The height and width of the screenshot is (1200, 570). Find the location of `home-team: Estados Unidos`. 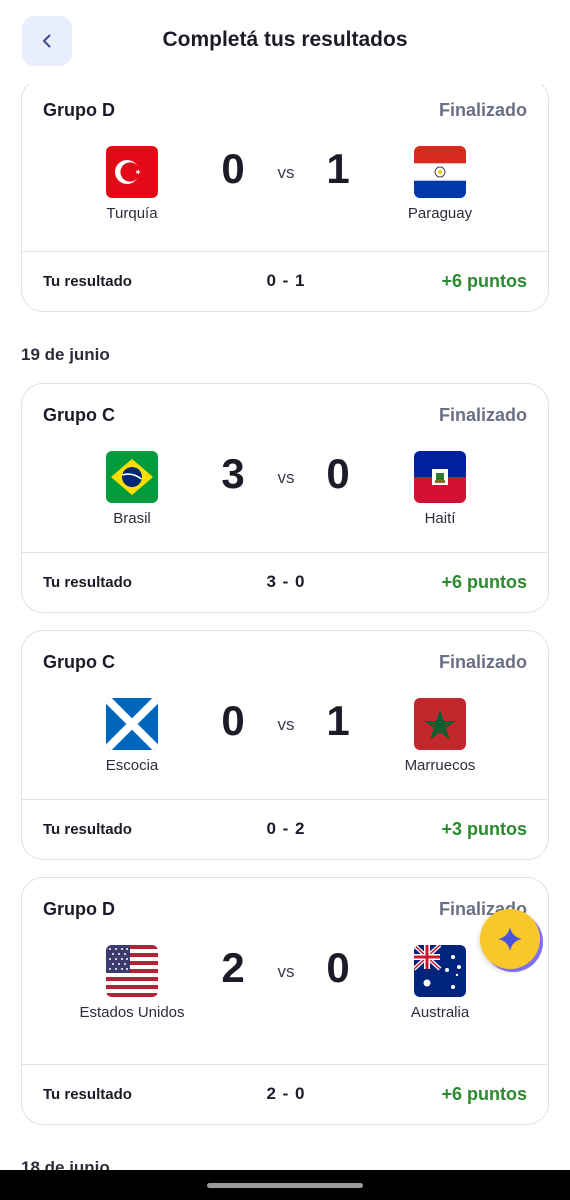

home-team: Estados Unidos is located at coordinates (132, 983).